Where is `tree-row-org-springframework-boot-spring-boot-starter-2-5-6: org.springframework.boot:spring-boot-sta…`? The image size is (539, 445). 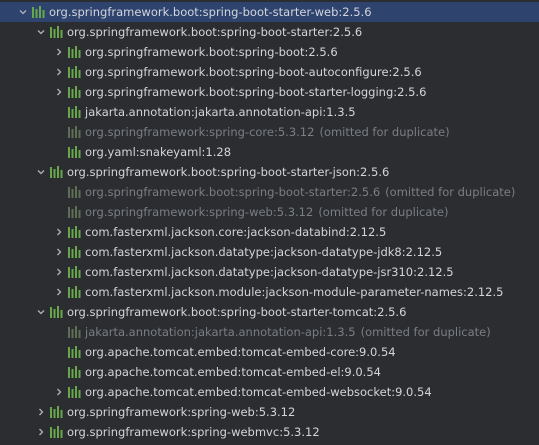 tree-row-org-springframework-boot-spring-boot-starter-2-5-6: org.springframework.boot:spring-boot-sta… is located at coordinates (269, 32).